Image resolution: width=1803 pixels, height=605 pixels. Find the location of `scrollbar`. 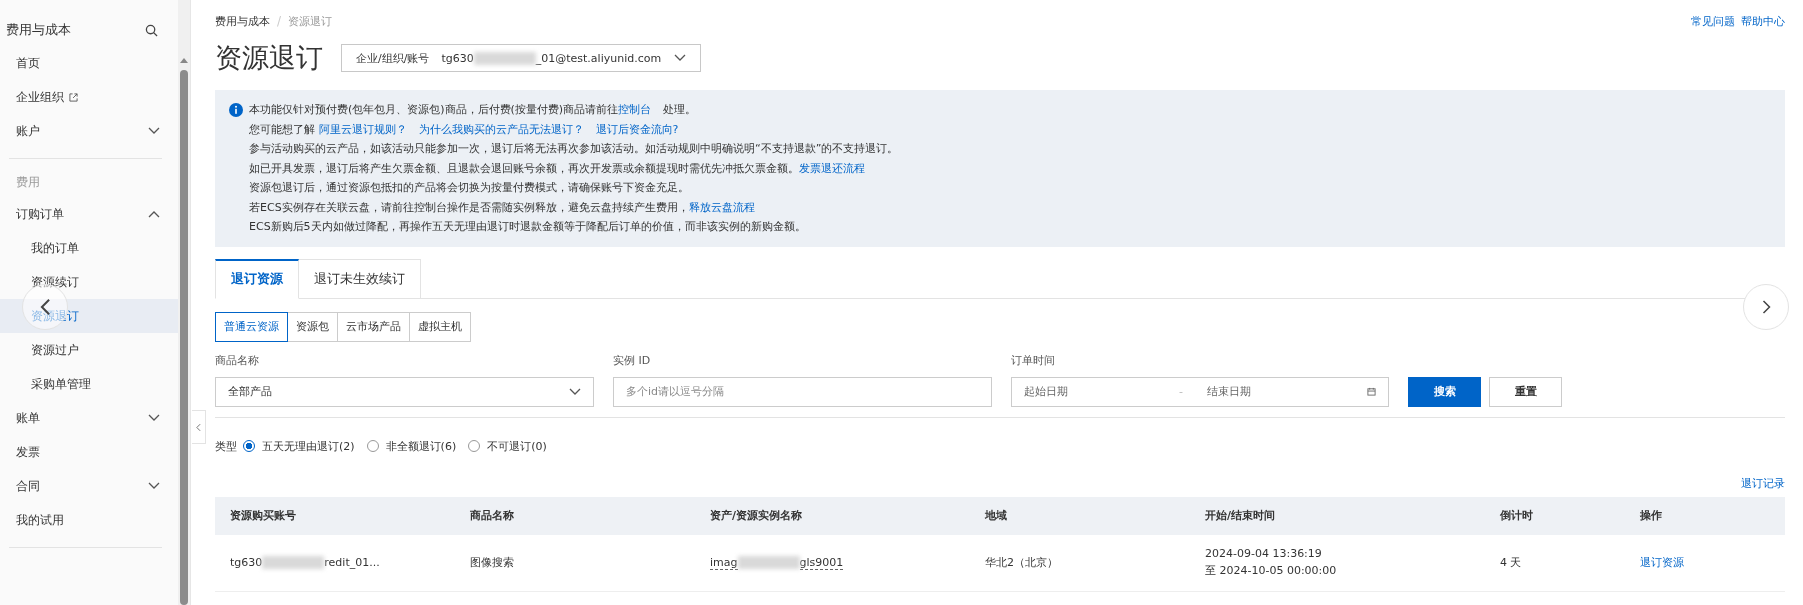

scrollbar is located at coordinates (184, 302).